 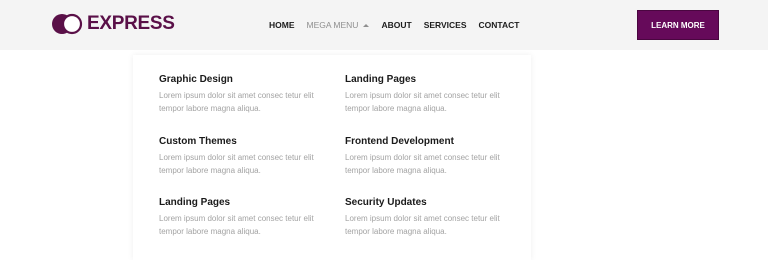 I want to click on nav-item-home: HOME, so click(x=282, y=25).